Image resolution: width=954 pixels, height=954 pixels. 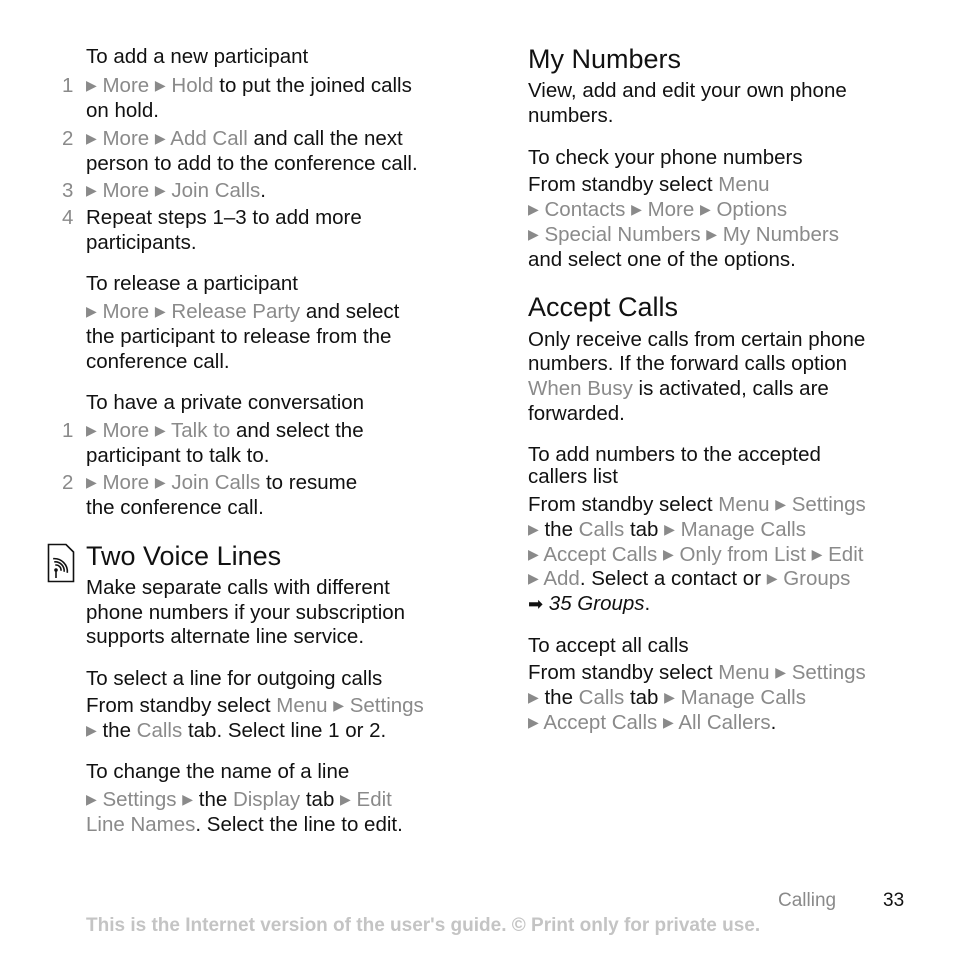 I want to click on step-number: 3, so click(x=68, y=190).